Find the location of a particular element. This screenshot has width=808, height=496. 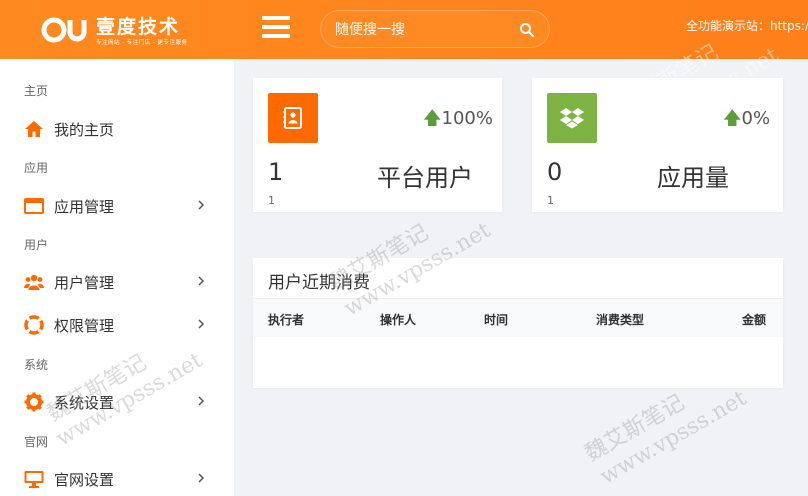

sidebar-group-title: 官网 is located at coordinates (36, 442).